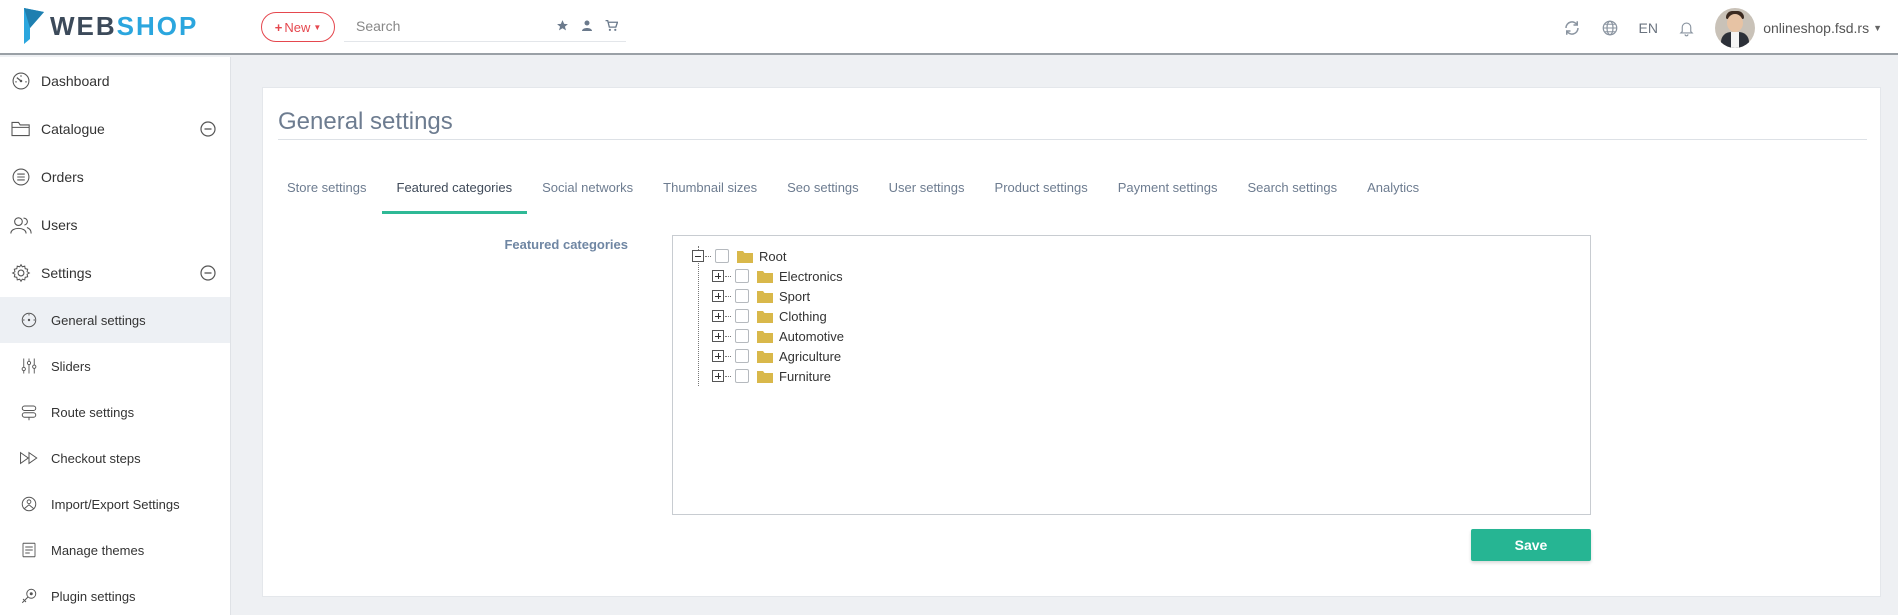 This screenshot has height=615, width=1898. Describe the element at coordinates (927, 191) in the screenshot. I see `tab-user-settings: User settings` at that location.